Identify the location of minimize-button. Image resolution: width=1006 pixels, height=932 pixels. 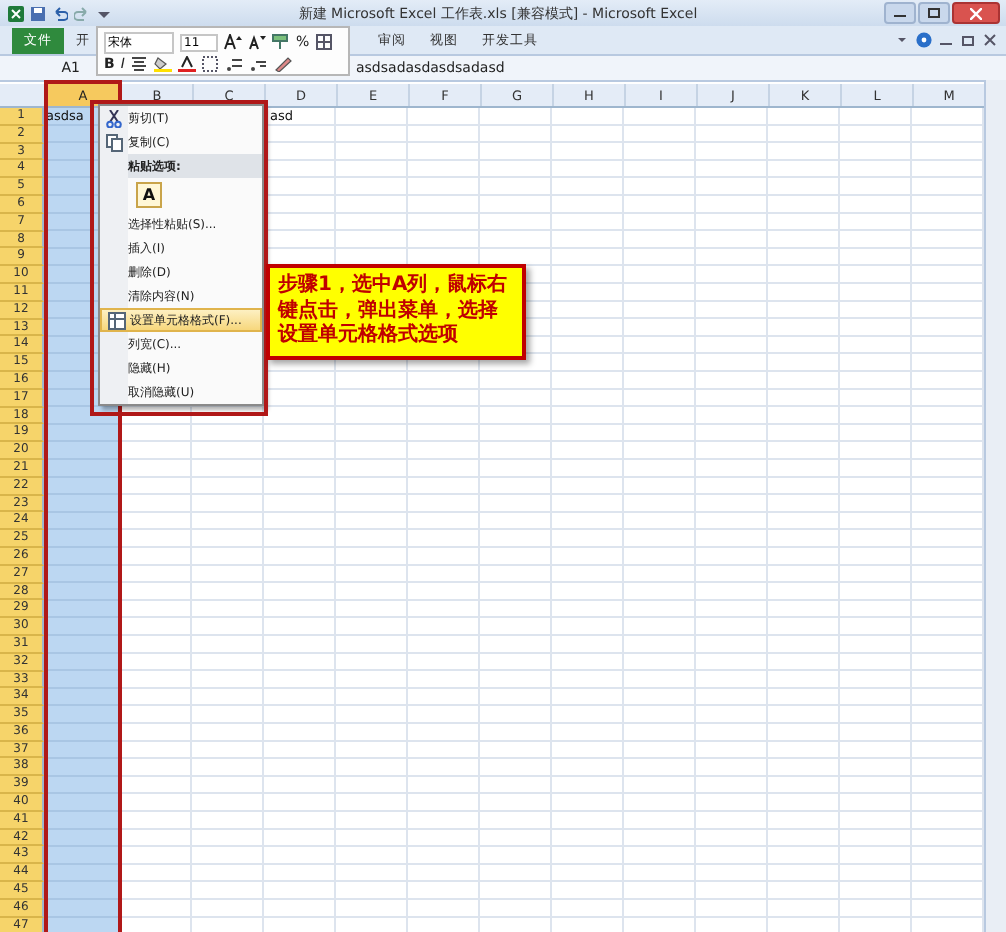
(900, 13).